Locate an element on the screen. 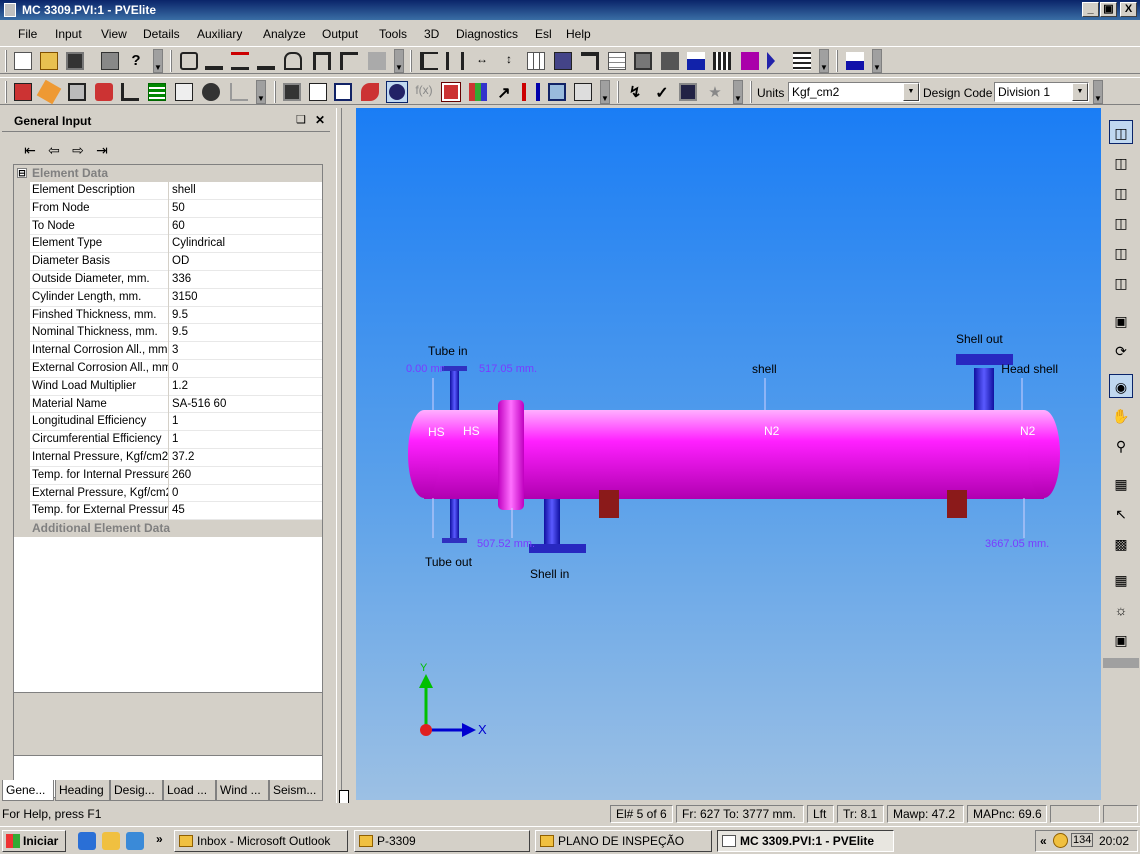 This screenshot has height=854, width=1140. property-value: 260 is located at coordinates (247, 476).